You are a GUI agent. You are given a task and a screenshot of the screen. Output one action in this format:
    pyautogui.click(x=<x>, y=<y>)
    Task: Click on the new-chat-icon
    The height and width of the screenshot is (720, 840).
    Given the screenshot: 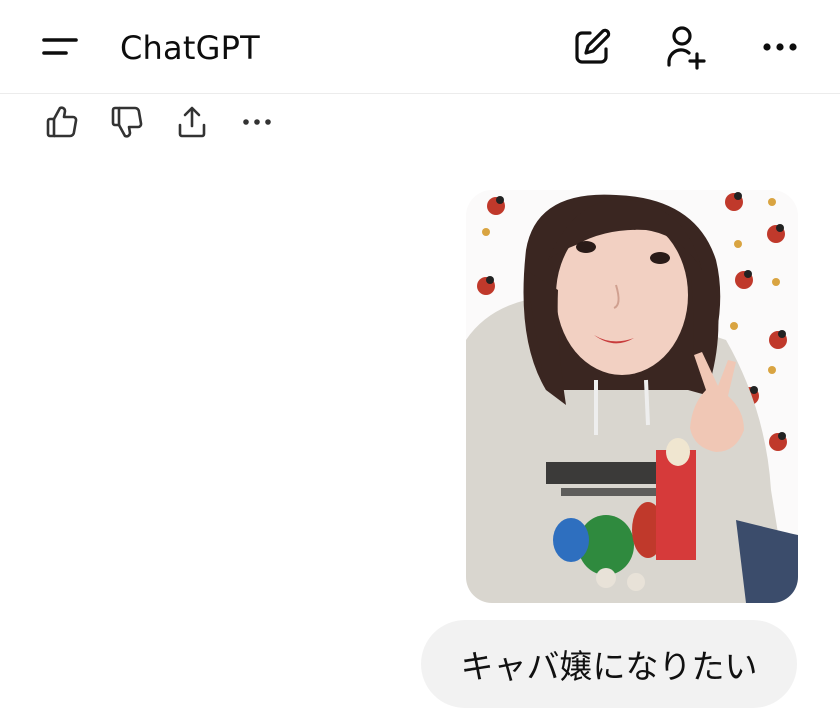 What is the action you would take?
    pyautogui.click(x=593, y=46)
    